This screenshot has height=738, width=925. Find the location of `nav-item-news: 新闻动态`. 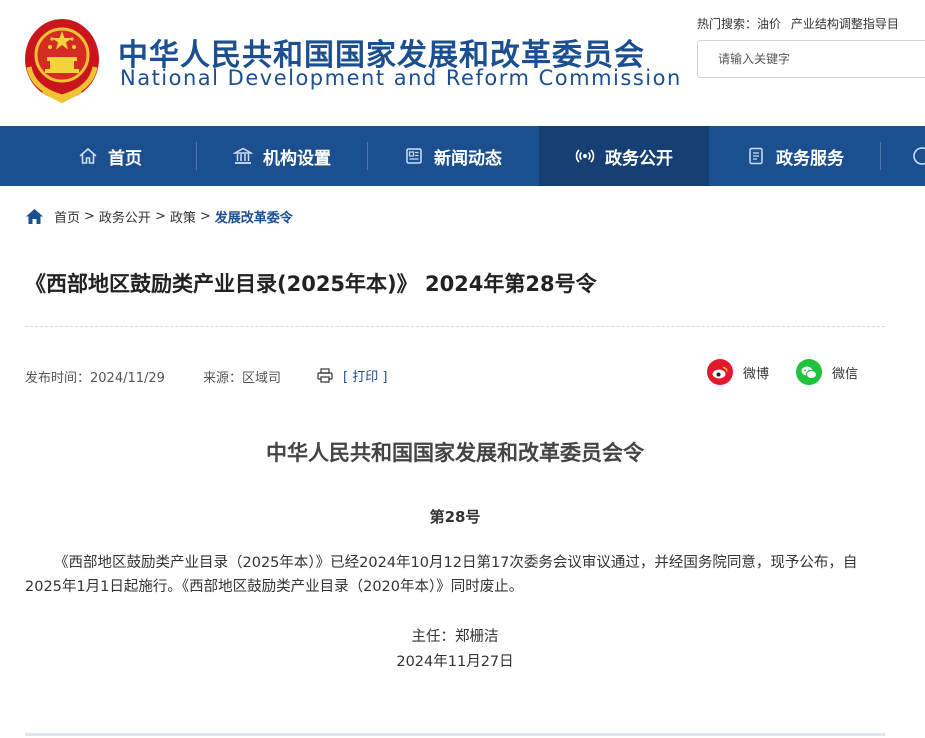

nav-item-news: 新闻动态 is located at coordinates (453, 156).